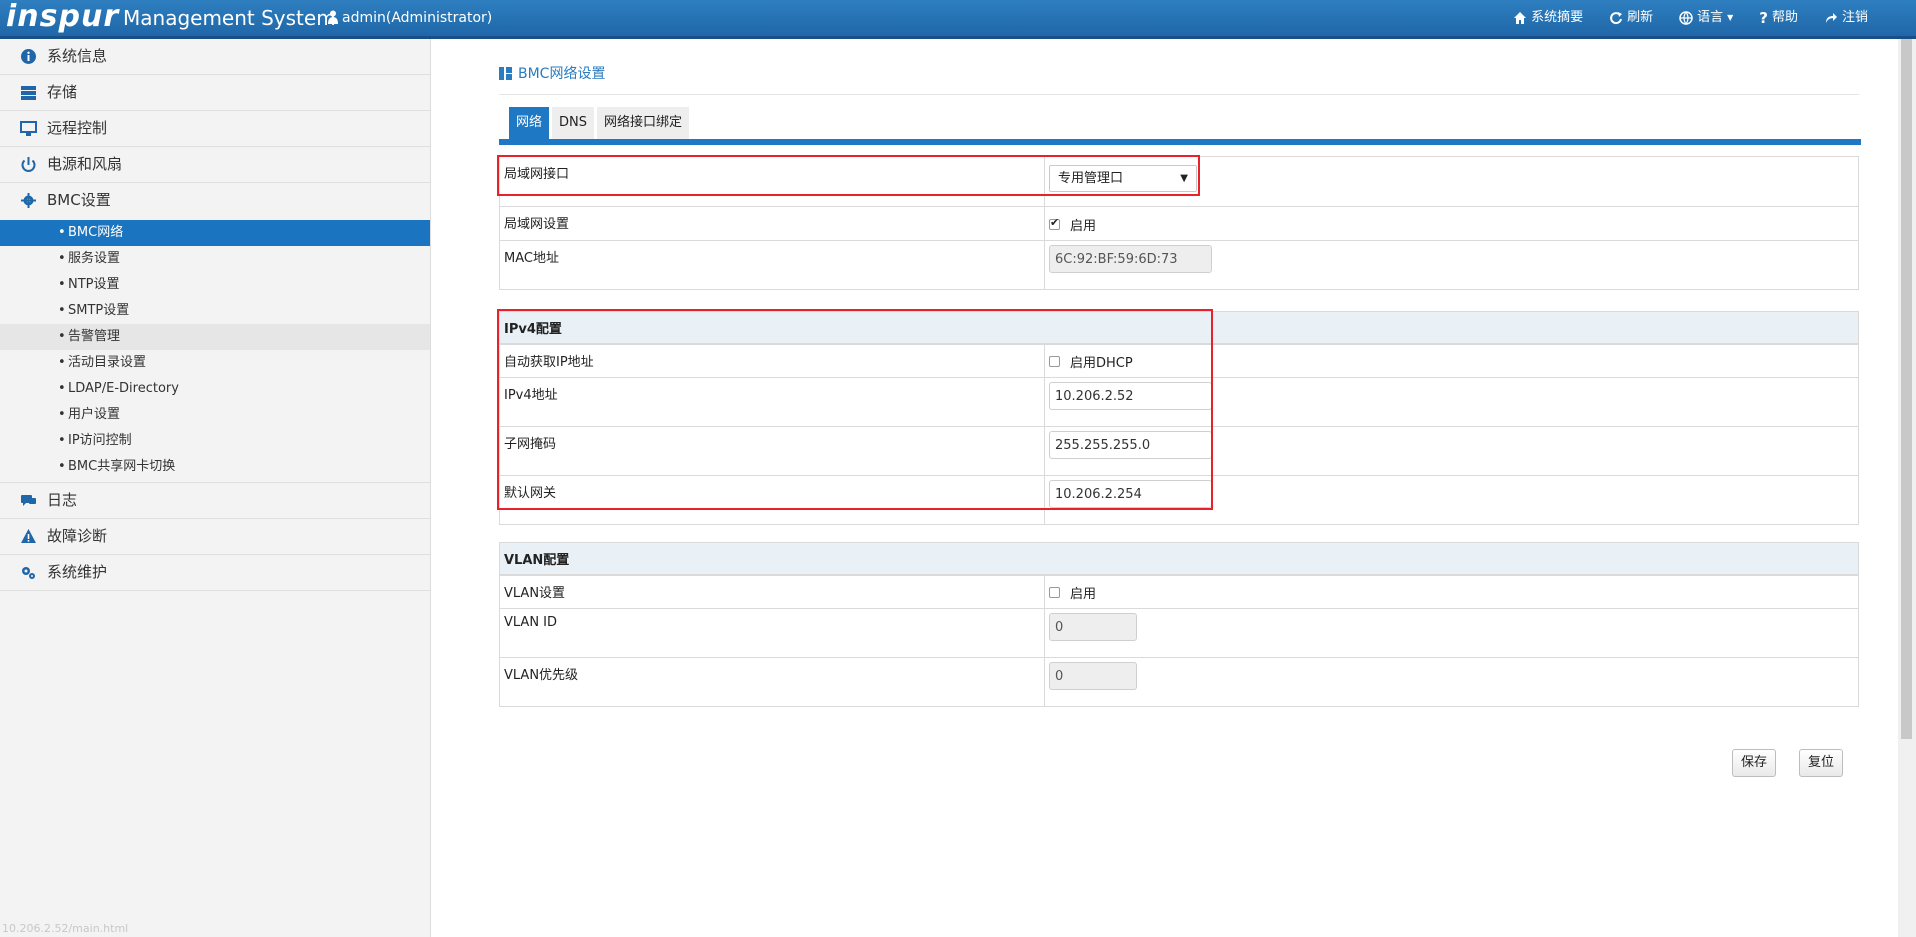 Image resolution: width=1916 pixels, height=937 pixels. I want to click on subnet-mask-field, so click(1130, 445).